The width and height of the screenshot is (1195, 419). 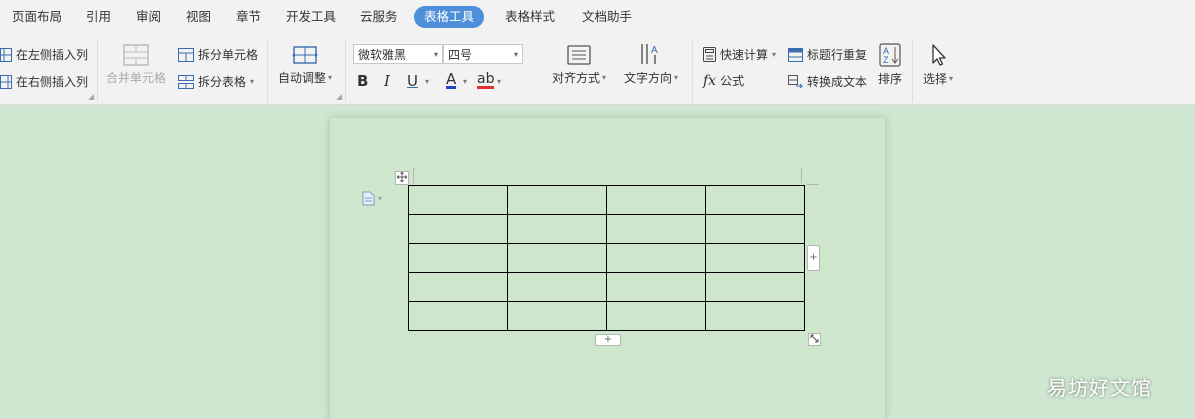 What do you see at coordinates (435, 54) in the screenshot?
I see `font-name-dropdown-icon: ▾` at bounding box center [435, 54].